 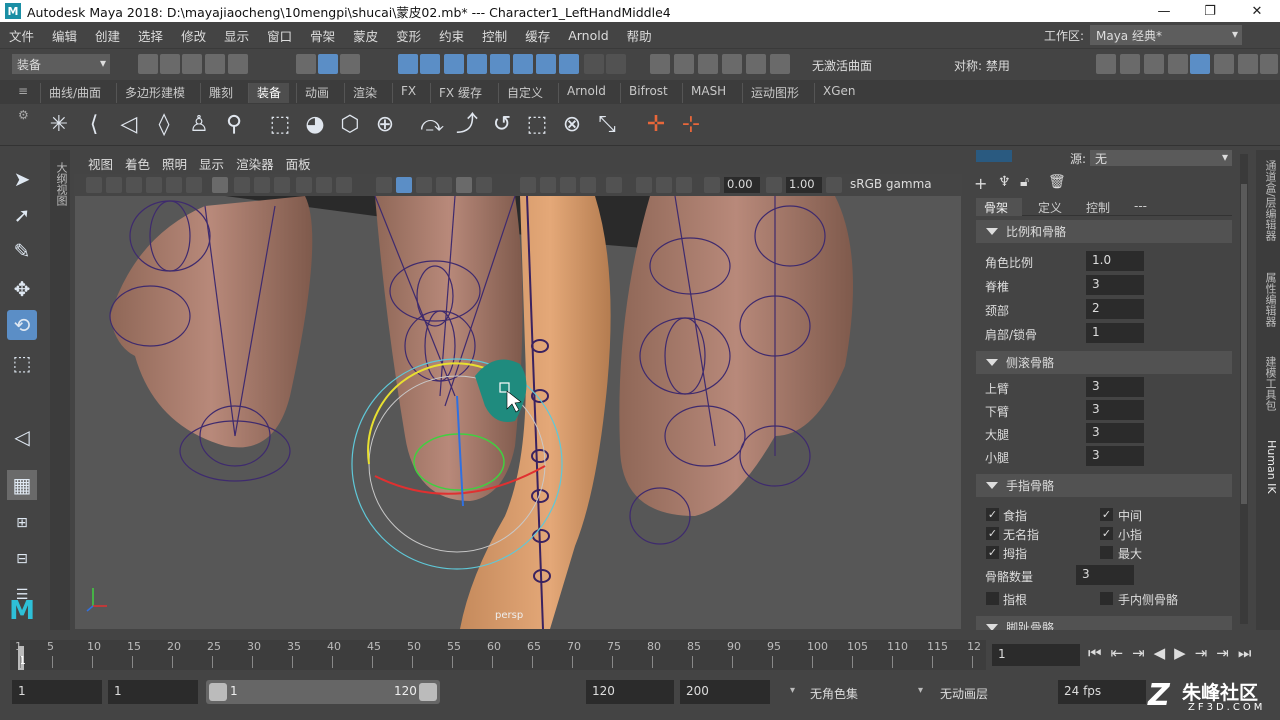 I want to click on cluster-icon: ⤼, so click(x=432, y=125).